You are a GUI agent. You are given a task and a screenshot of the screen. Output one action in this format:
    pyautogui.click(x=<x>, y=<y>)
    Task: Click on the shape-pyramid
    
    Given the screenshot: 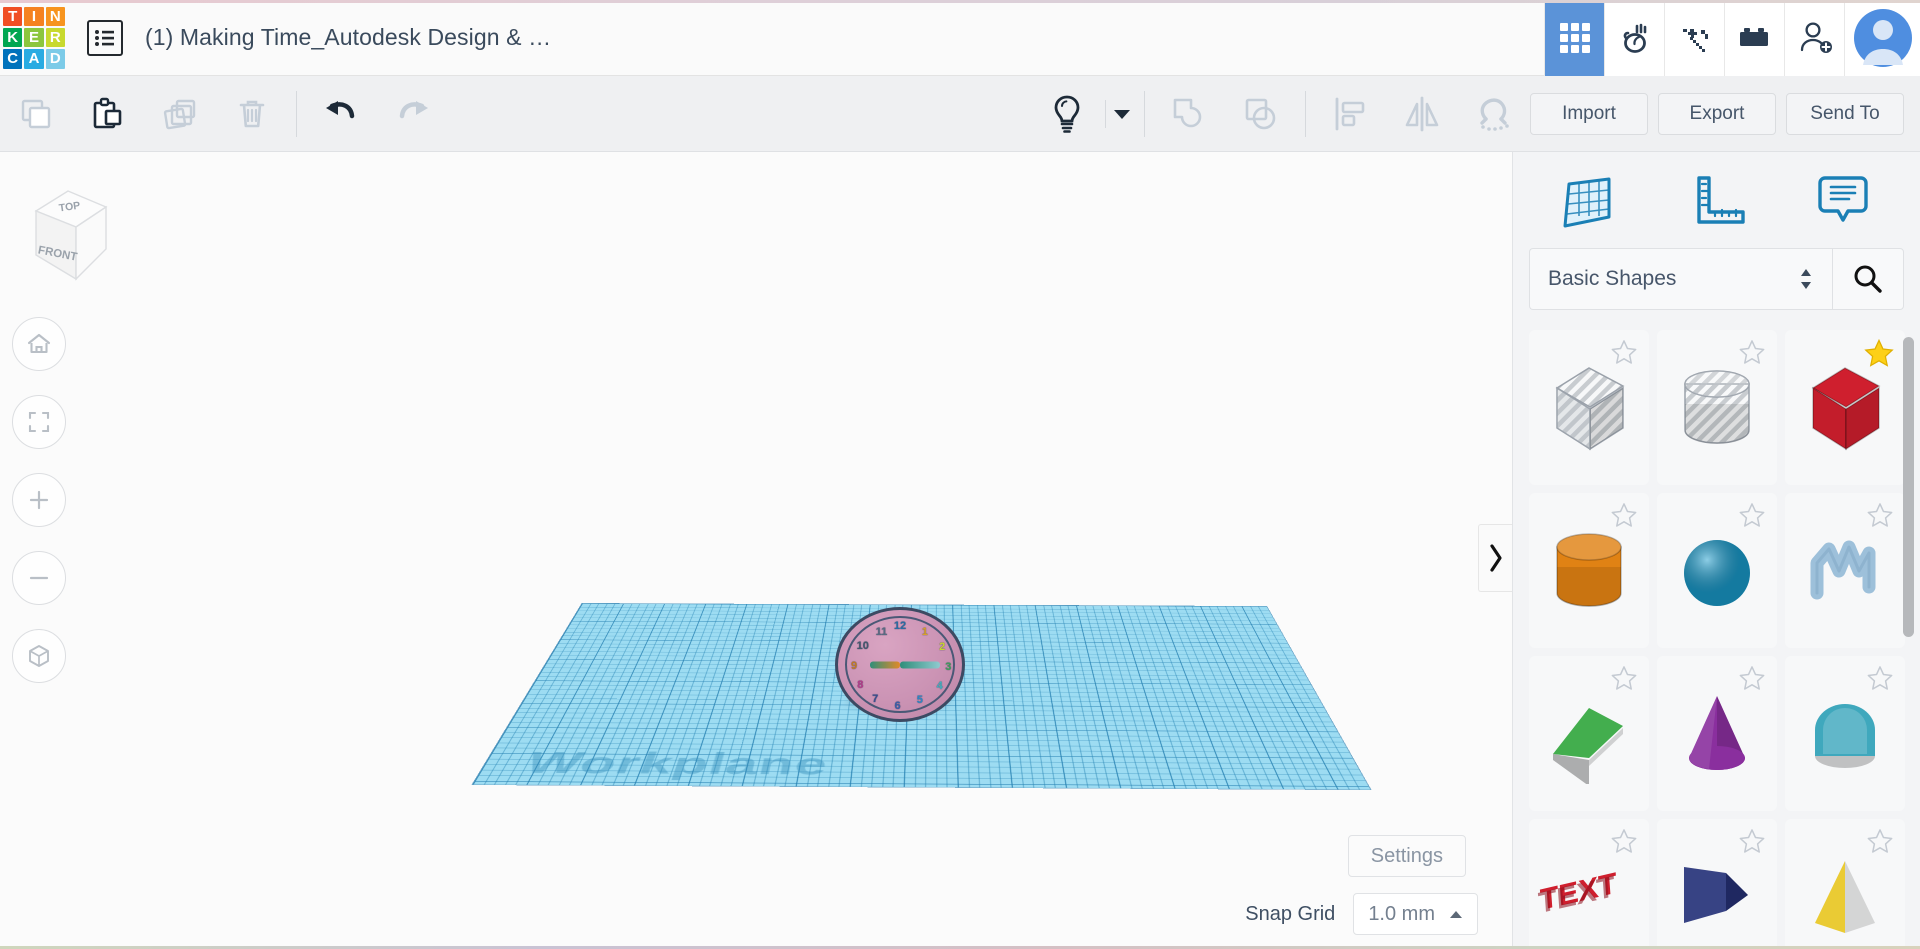 What is the action you would take?
    pyautogui.click(x=1845, y=884)
    